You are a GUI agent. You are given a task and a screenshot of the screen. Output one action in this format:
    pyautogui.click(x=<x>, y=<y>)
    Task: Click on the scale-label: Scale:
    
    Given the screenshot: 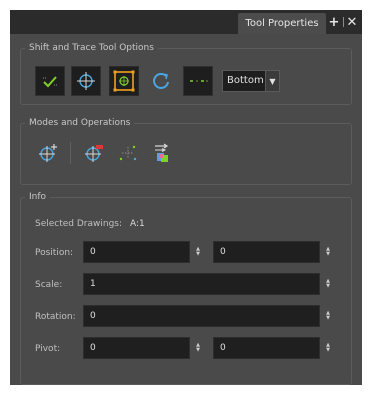 What is the action you would take?
    pyautogui.click(x=49, y=285)
    